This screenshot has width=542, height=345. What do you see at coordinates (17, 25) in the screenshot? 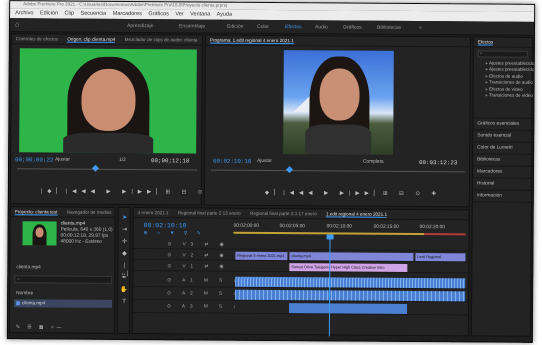
I see `home-icon: ⌂` at bounding box center [17, 25].